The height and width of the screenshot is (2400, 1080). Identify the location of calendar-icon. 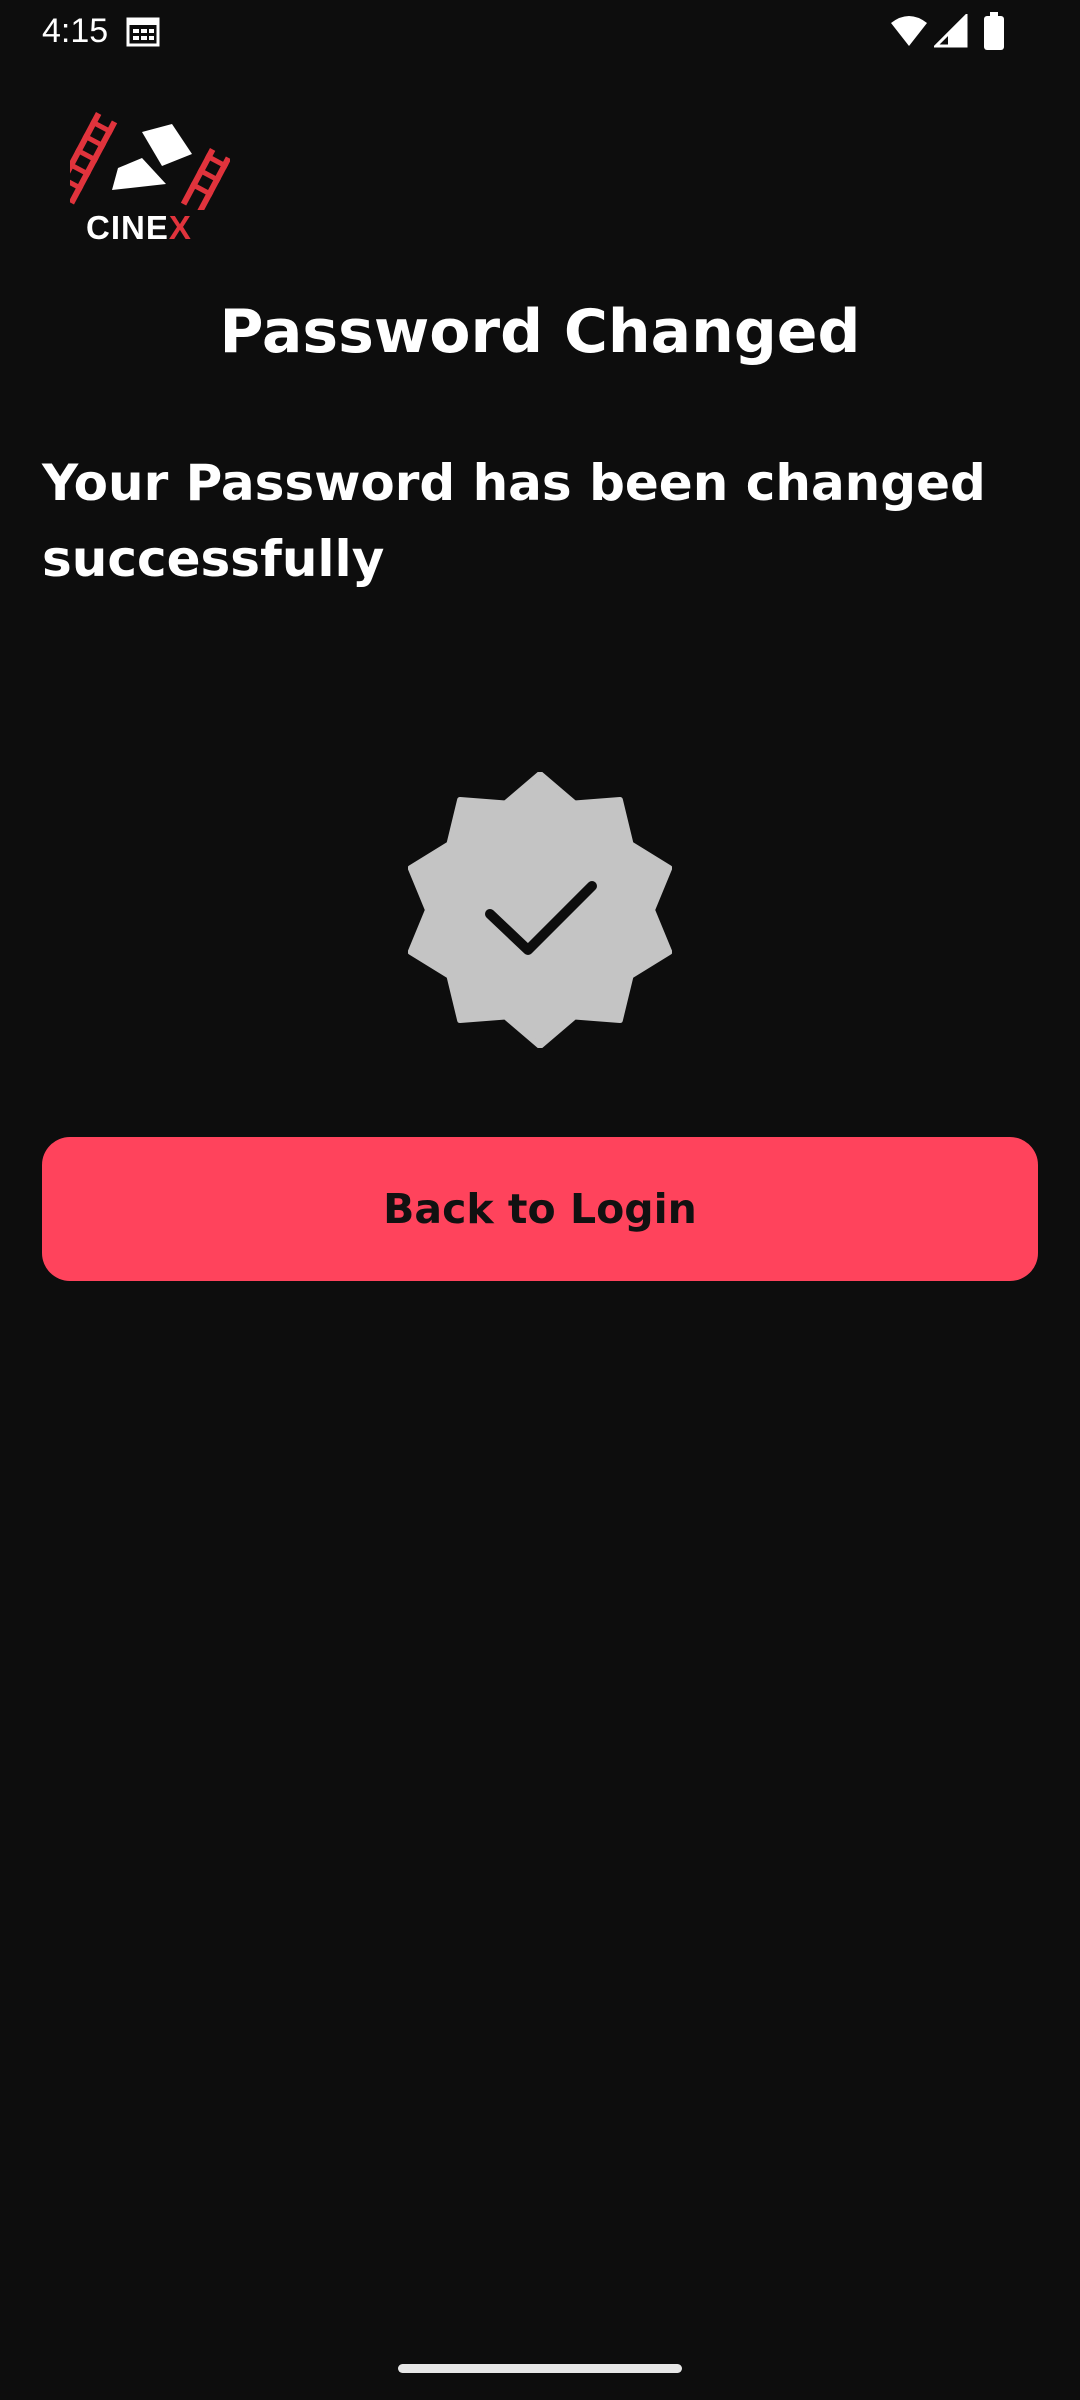
(143, 32).